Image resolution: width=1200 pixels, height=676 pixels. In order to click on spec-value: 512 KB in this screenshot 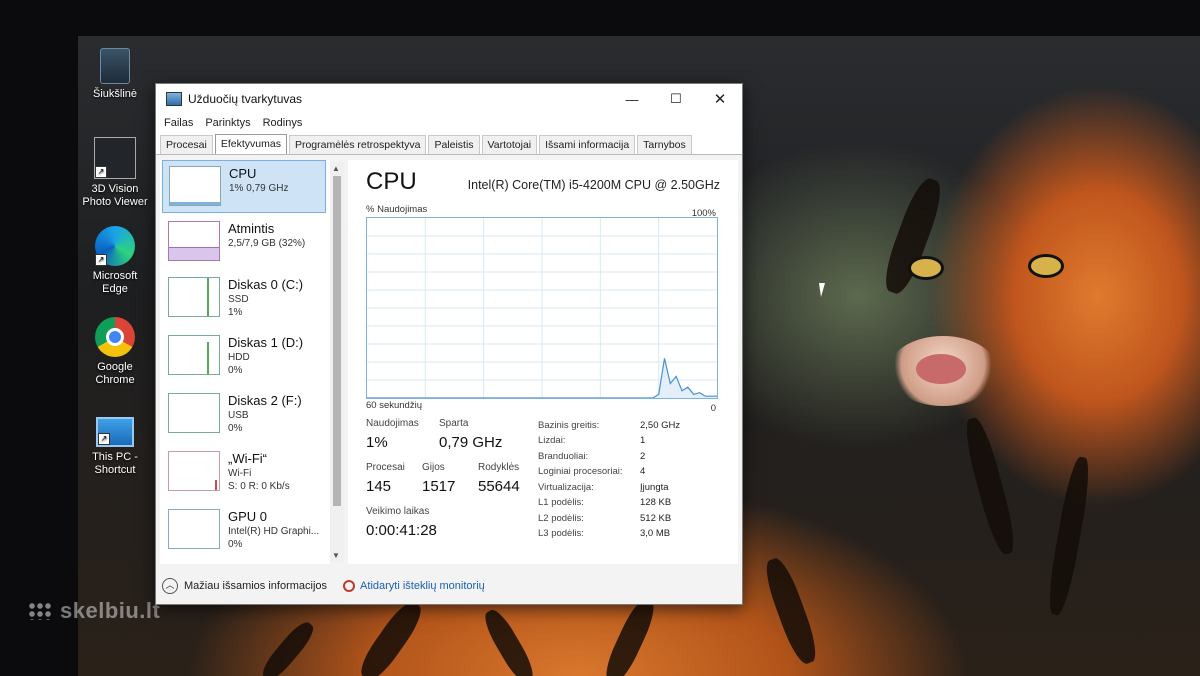, I will do `click(656, 518)`.